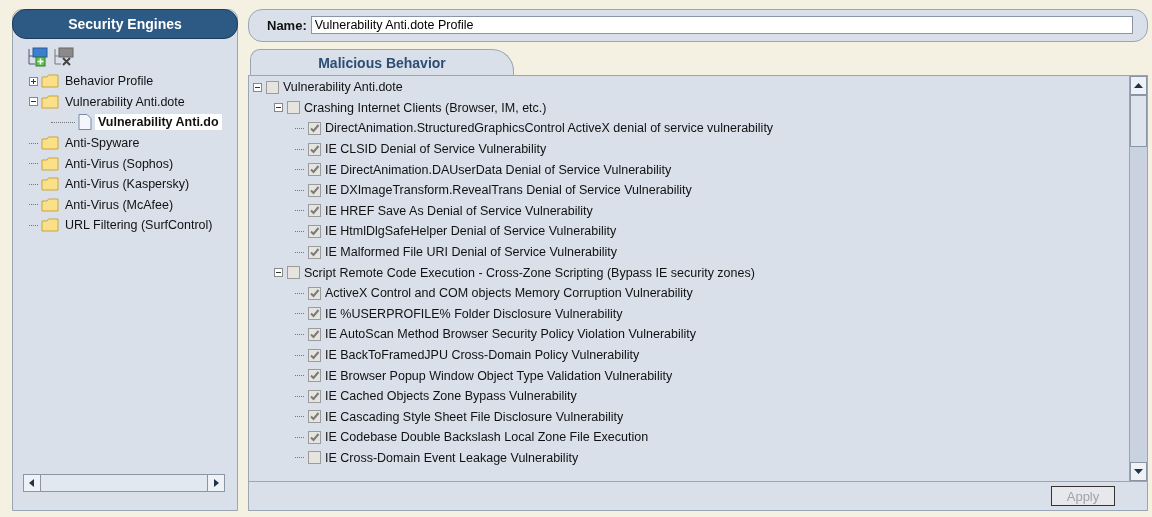  Describe the element at coordinates (38, 57) in the screenshot. I see `add-node-icon` at that location.